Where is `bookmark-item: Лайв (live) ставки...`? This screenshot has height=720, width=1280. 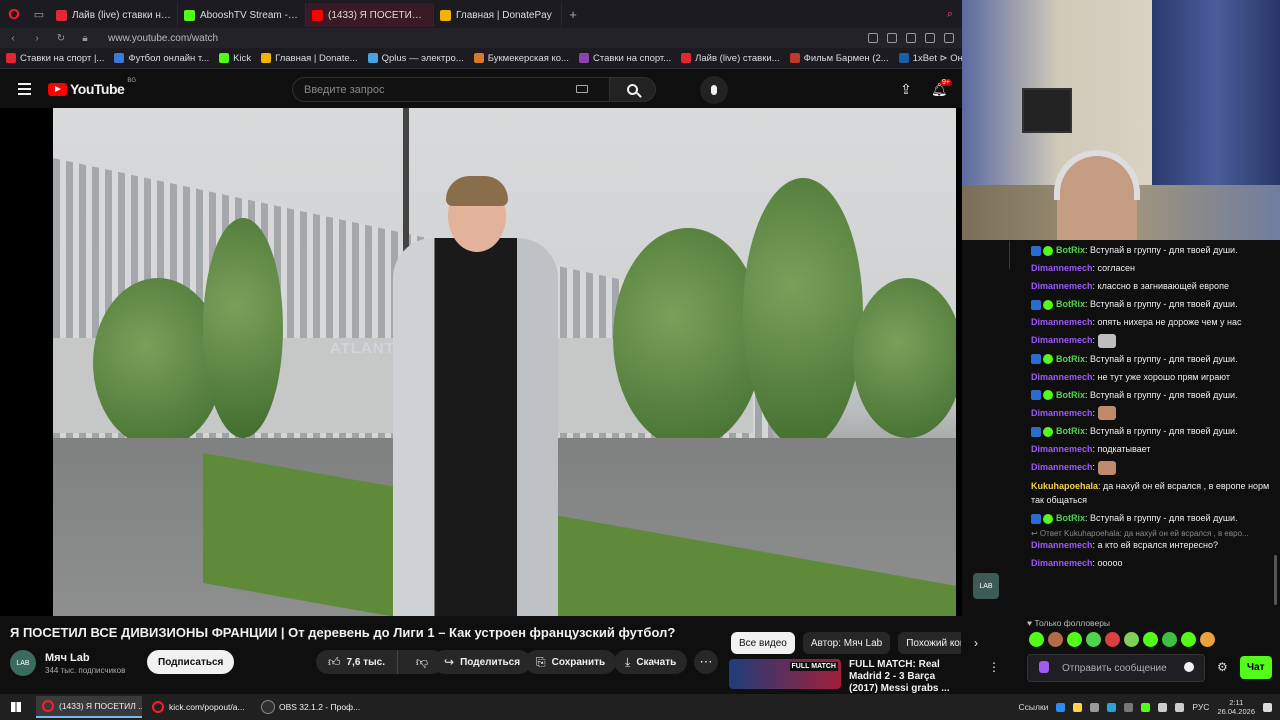 bookmark-item: Лайв (live) ставки... is located at coordinates (730, 58).